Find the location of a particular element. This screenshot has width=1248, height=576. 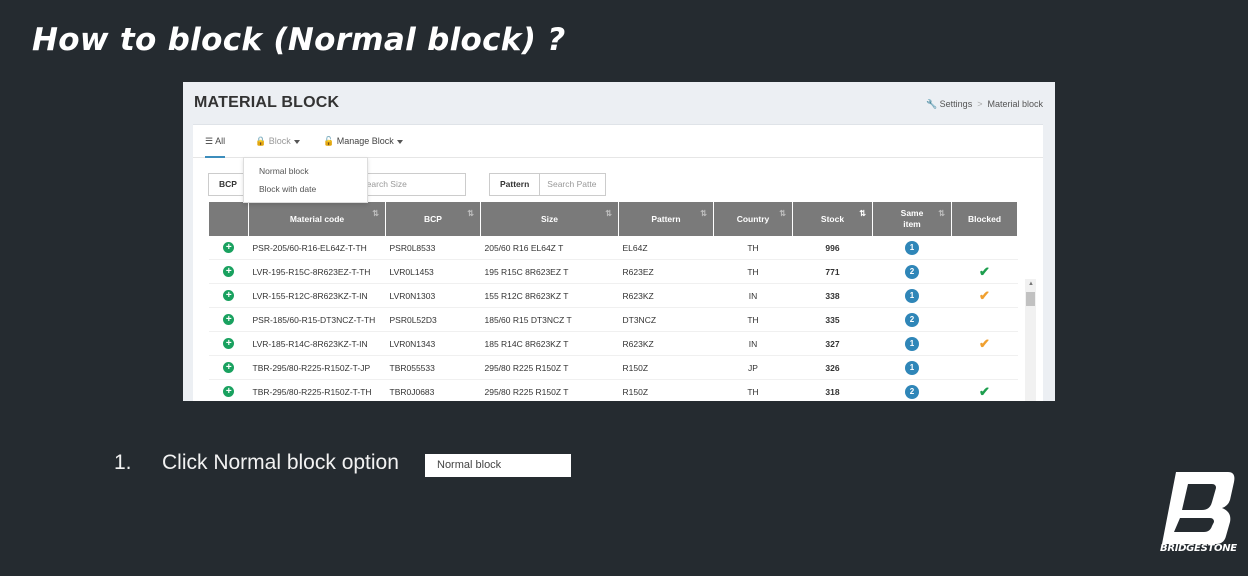

step-number: 1. is located at coordinates (123, 462).